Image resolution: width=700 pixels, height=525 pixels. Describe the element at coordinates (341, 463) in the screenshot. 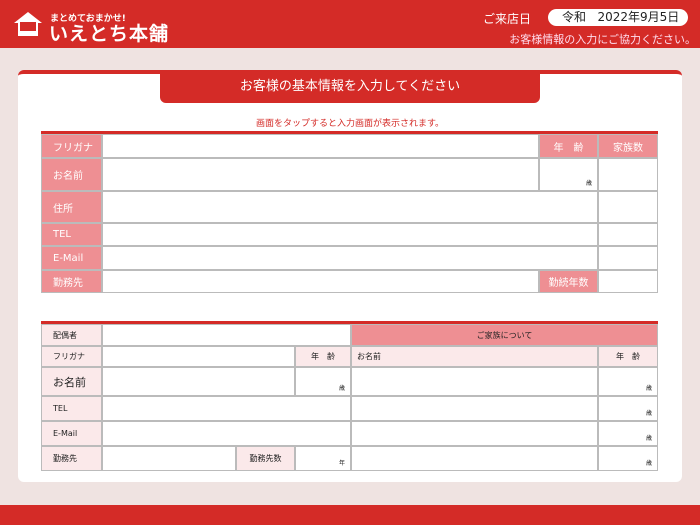

I see `year-unit: 年` at that location.